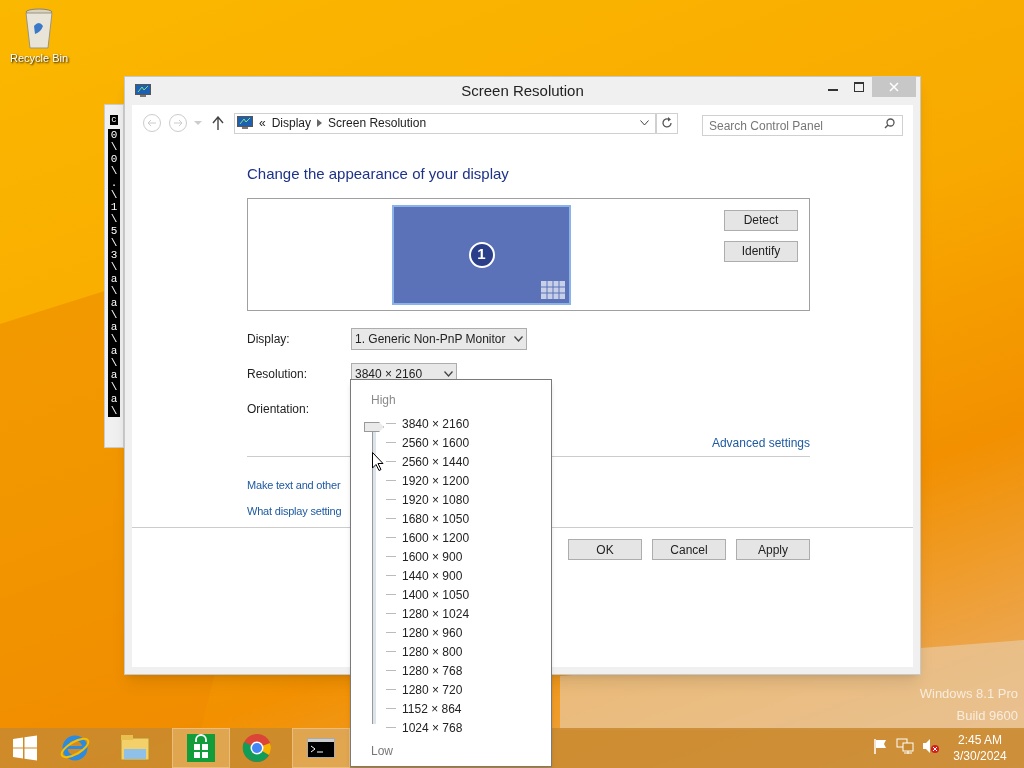  What do you see at coordinates (278, 374) in the screenshot?
I see `field-label: Resolution:` at bounding box center [278, 374].